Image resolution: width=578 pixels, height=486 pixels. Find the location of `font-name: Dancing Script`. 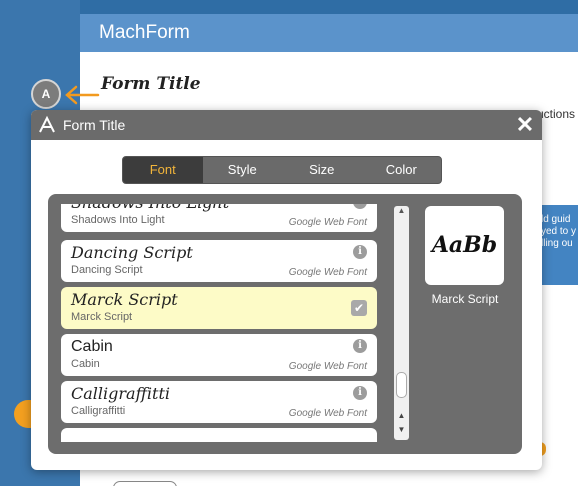

font-name: Dancing Script is located at coordinates (132, 252).